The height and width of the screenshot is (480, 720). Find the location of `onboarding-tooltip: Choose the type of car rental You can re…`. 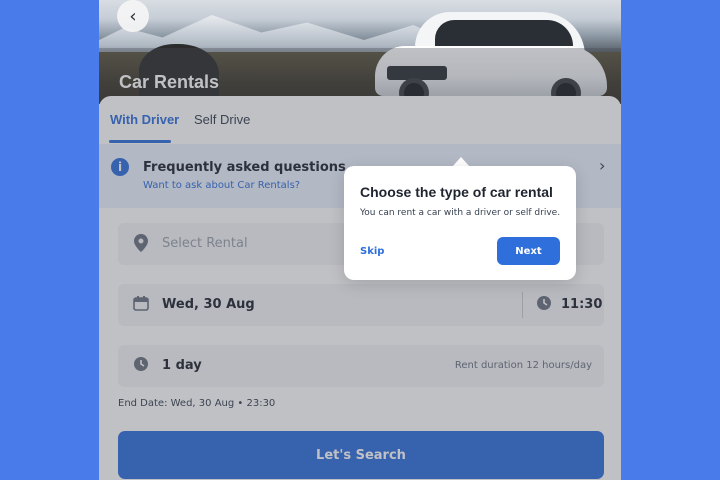

onboarding-tooltip: Choose the type of car rental You can re… is located at coordinates (460, 223).